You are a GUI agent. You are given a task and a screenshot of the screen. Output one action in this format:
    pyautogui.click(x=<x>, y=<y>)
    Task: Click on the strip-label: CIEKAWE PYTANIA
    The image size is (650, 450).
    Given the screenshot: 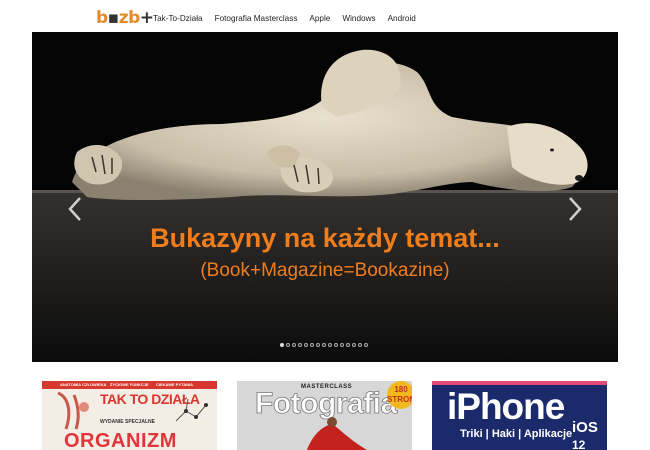 What is the action you would take?
    pyautogui.click(x=175, y=384)
    